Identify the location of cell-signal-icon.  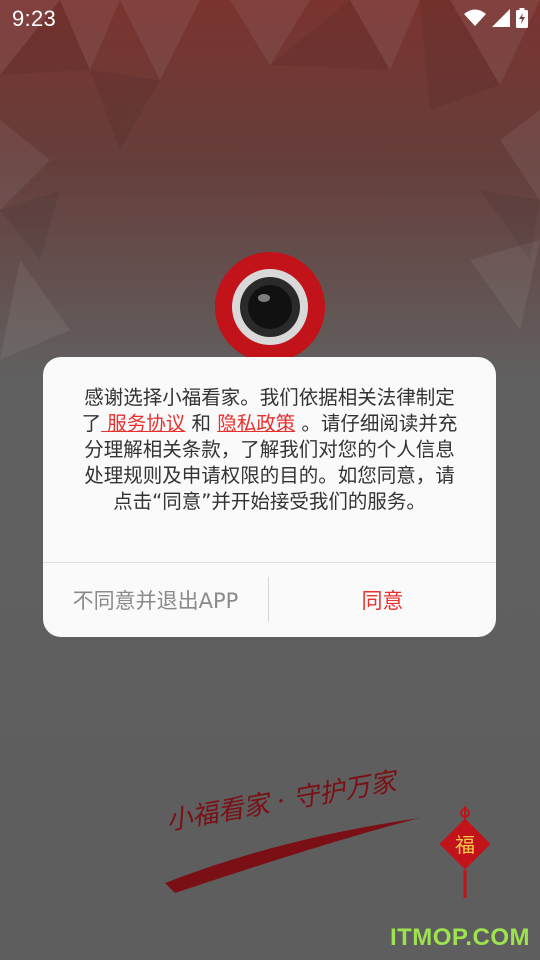
(501, 18).